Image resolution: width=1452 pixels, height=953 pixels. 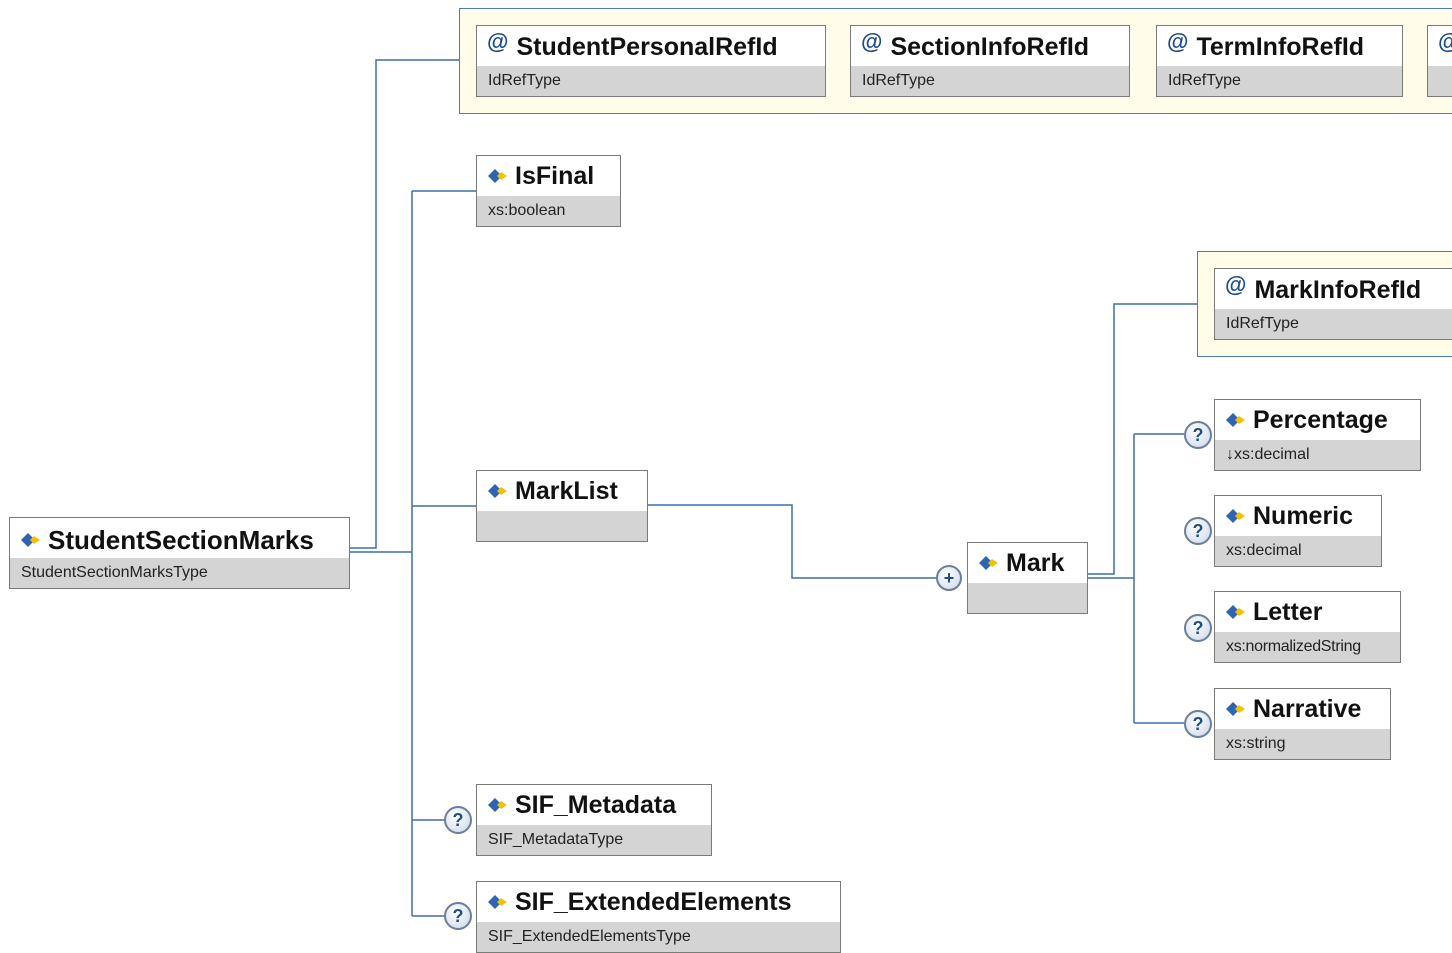 I want to click on element-header: SIF_Metadata, so click(x=594, y=805).